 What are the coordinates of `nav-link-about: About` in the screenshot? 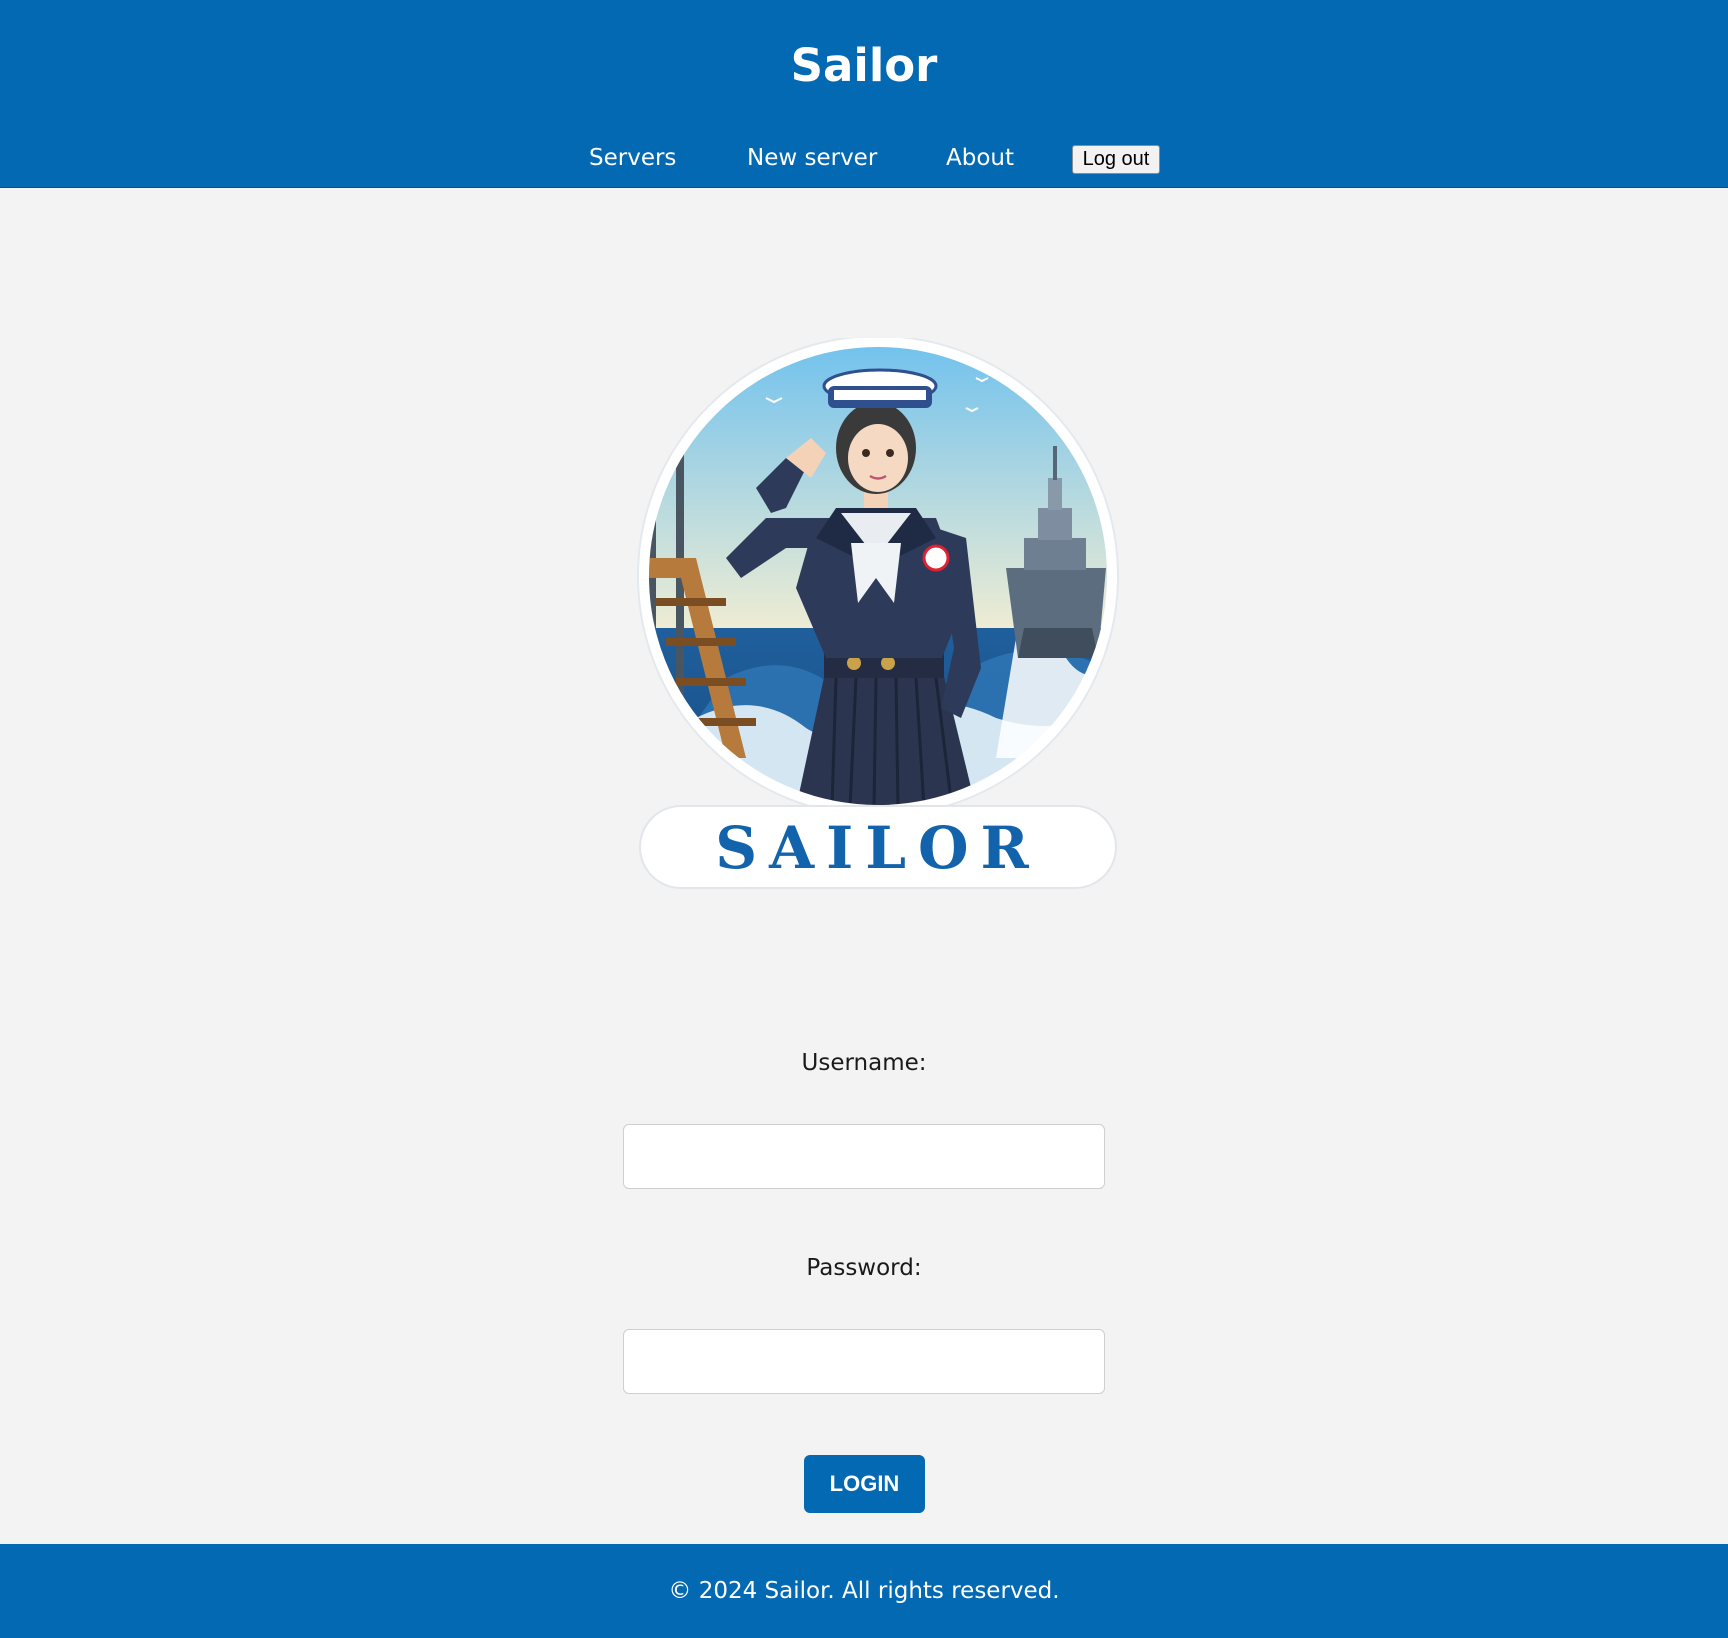 It's located at (980, 158).